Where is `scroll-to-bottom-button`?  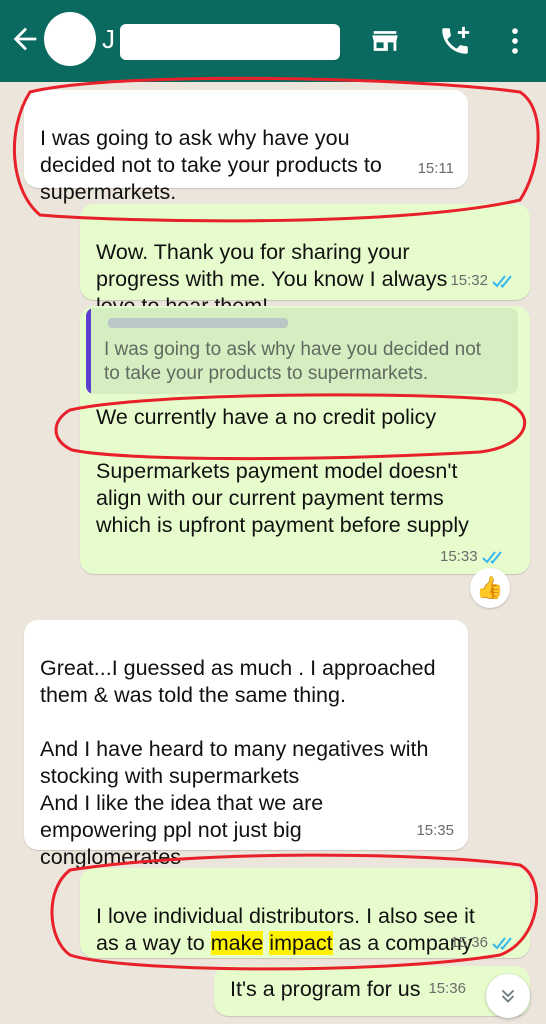 scroll-to-bottom-button is located at coordinates (508, 996).